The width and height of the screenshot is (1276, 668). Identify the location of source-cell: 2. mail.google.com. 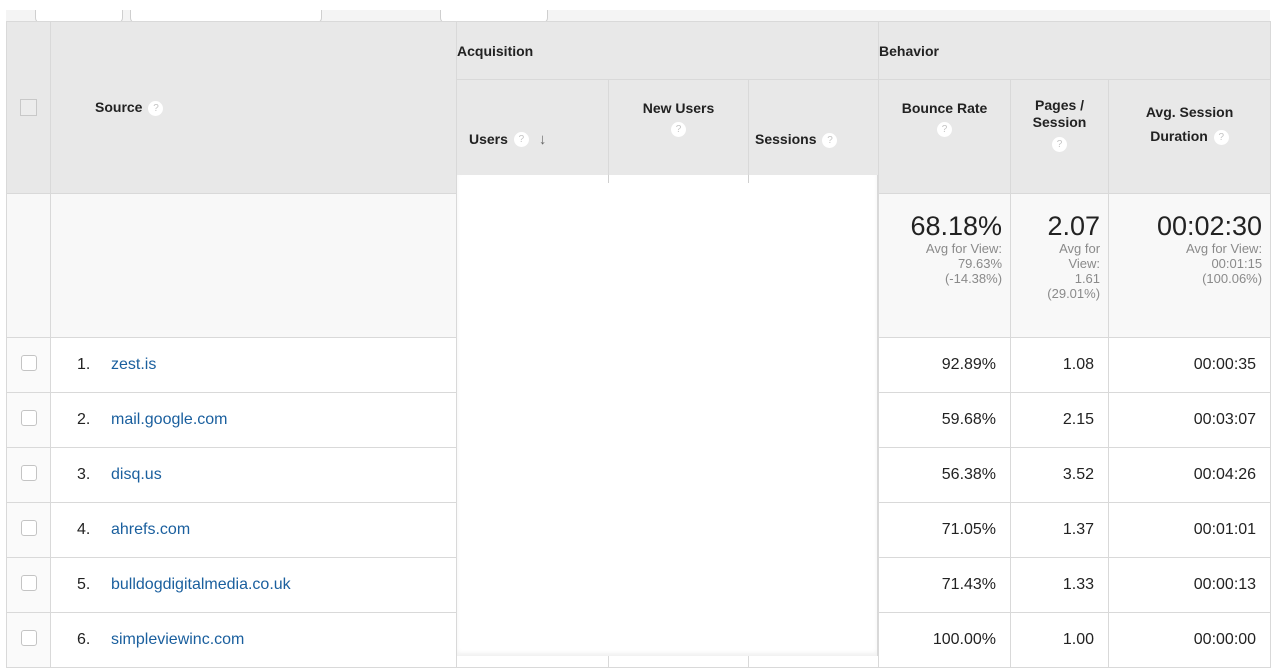
(253, 420).